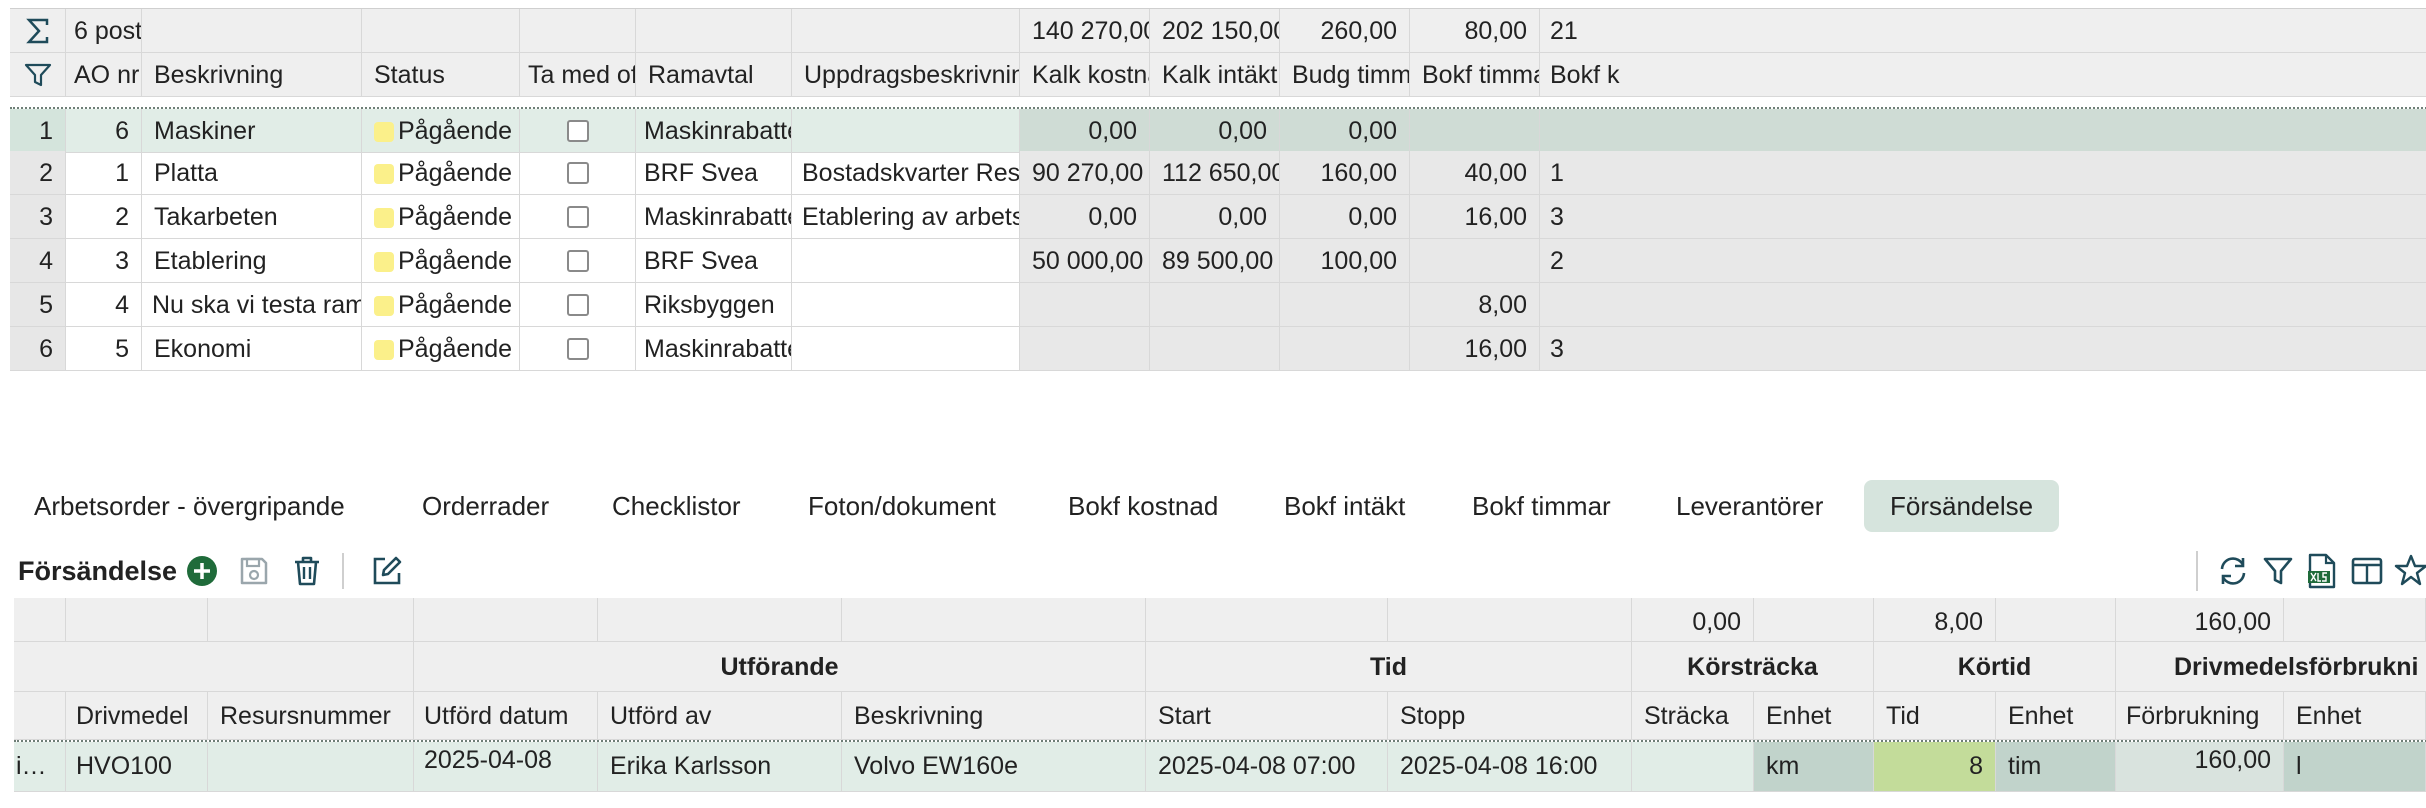 The width and height of the screenshot is (2426, 808). Describe the element at coordinates (202, 571) in the screenshot. I see `add-icon` at that location.